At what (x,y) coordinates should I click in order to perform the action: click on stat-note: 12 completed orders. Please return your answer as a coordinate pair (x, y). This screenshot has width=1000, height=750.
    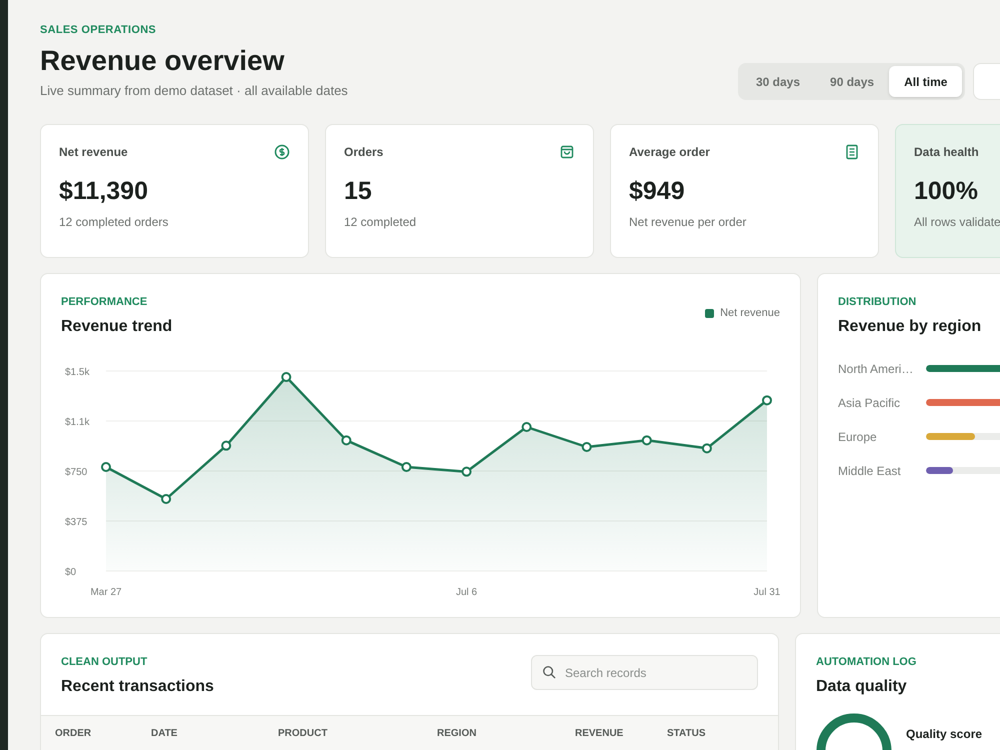
    Looking at the image, I should click on (114, 222).